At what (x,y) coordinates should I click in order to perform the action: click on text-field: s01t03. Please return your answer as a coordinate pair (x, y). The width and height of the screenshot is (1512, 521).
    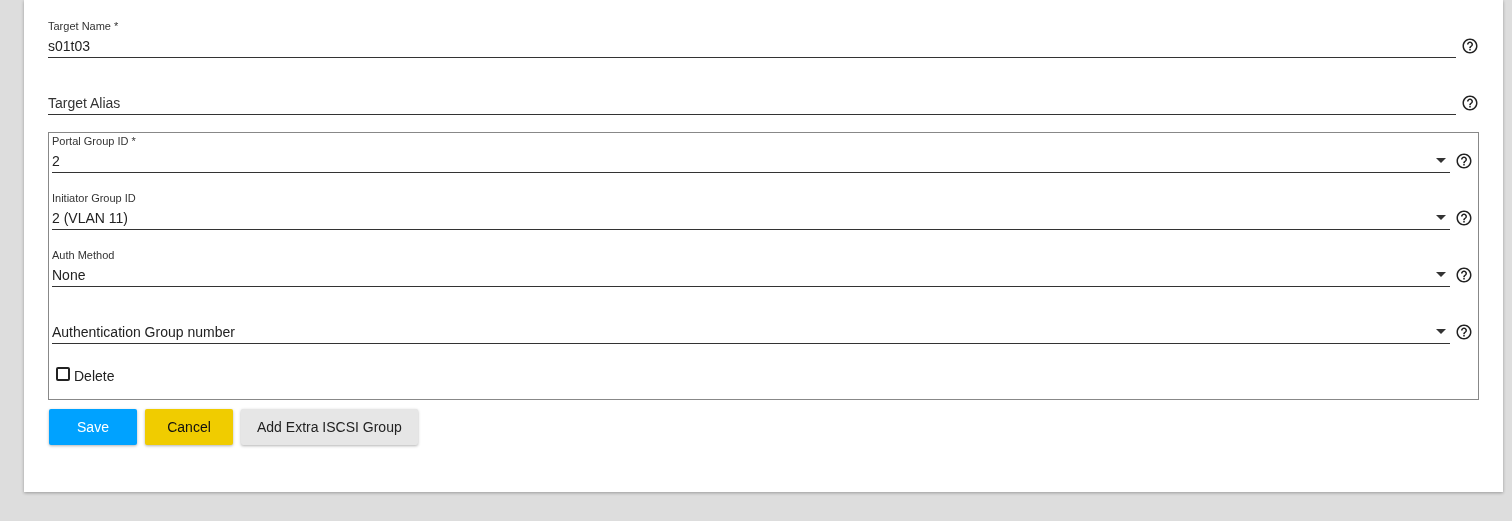
    Looking at the image, I should click on (752, 46).